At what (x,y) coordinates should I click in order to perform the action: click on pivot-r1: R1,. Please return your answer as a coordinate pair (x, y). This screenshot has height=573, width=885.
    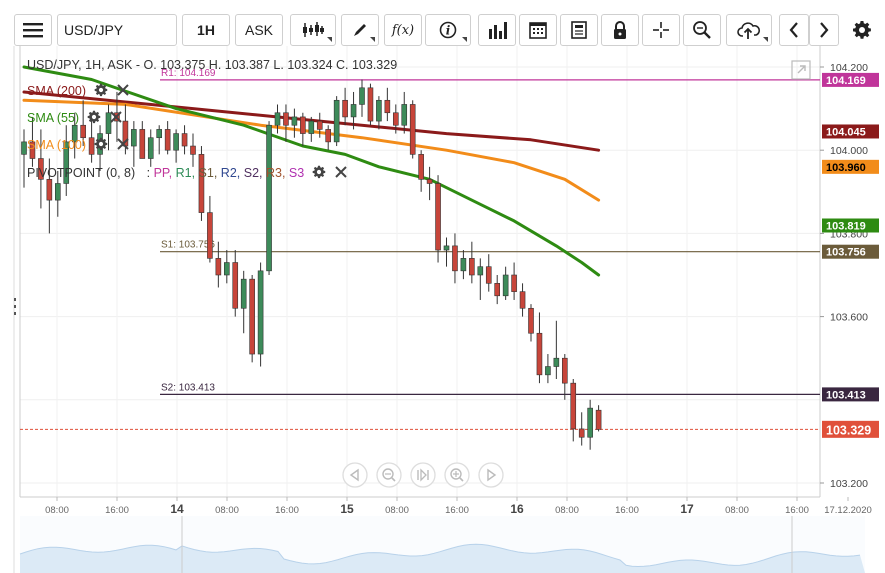
    Looking at the image, I should click on (185, 172).